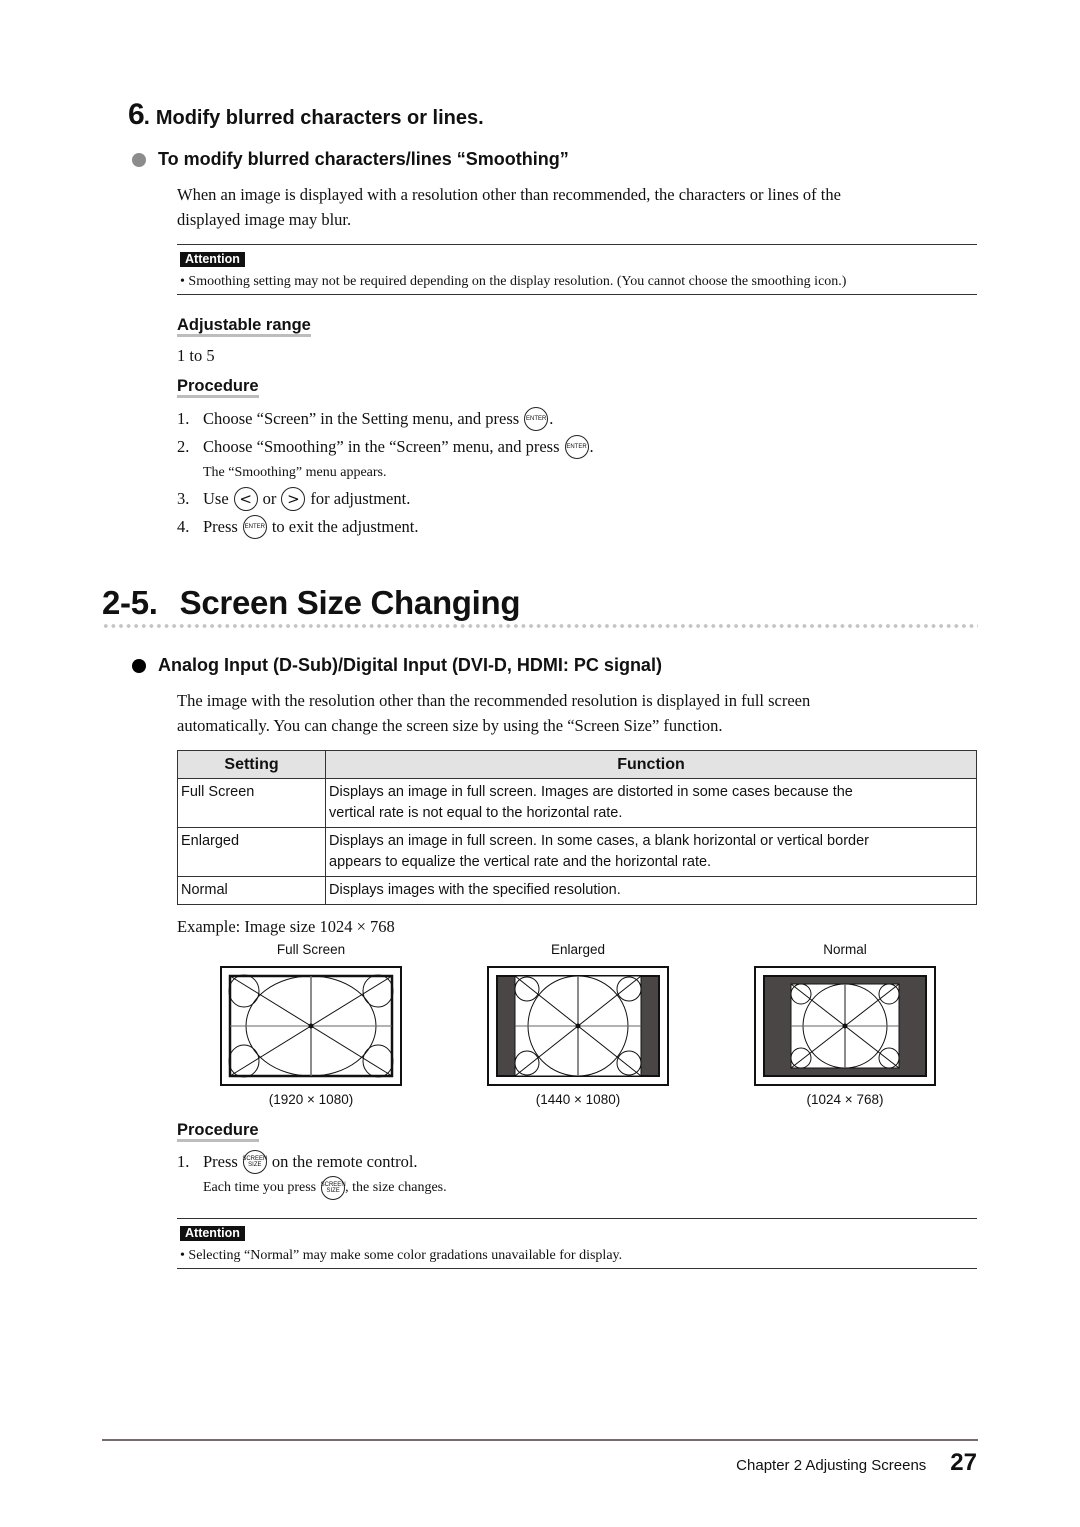 Image resolution: width=1080 pixels, height=1527 pixels. Describe the element at coordinates (251, 852) in the screenshot. I see `cell-setting: Enlarged` at that location.